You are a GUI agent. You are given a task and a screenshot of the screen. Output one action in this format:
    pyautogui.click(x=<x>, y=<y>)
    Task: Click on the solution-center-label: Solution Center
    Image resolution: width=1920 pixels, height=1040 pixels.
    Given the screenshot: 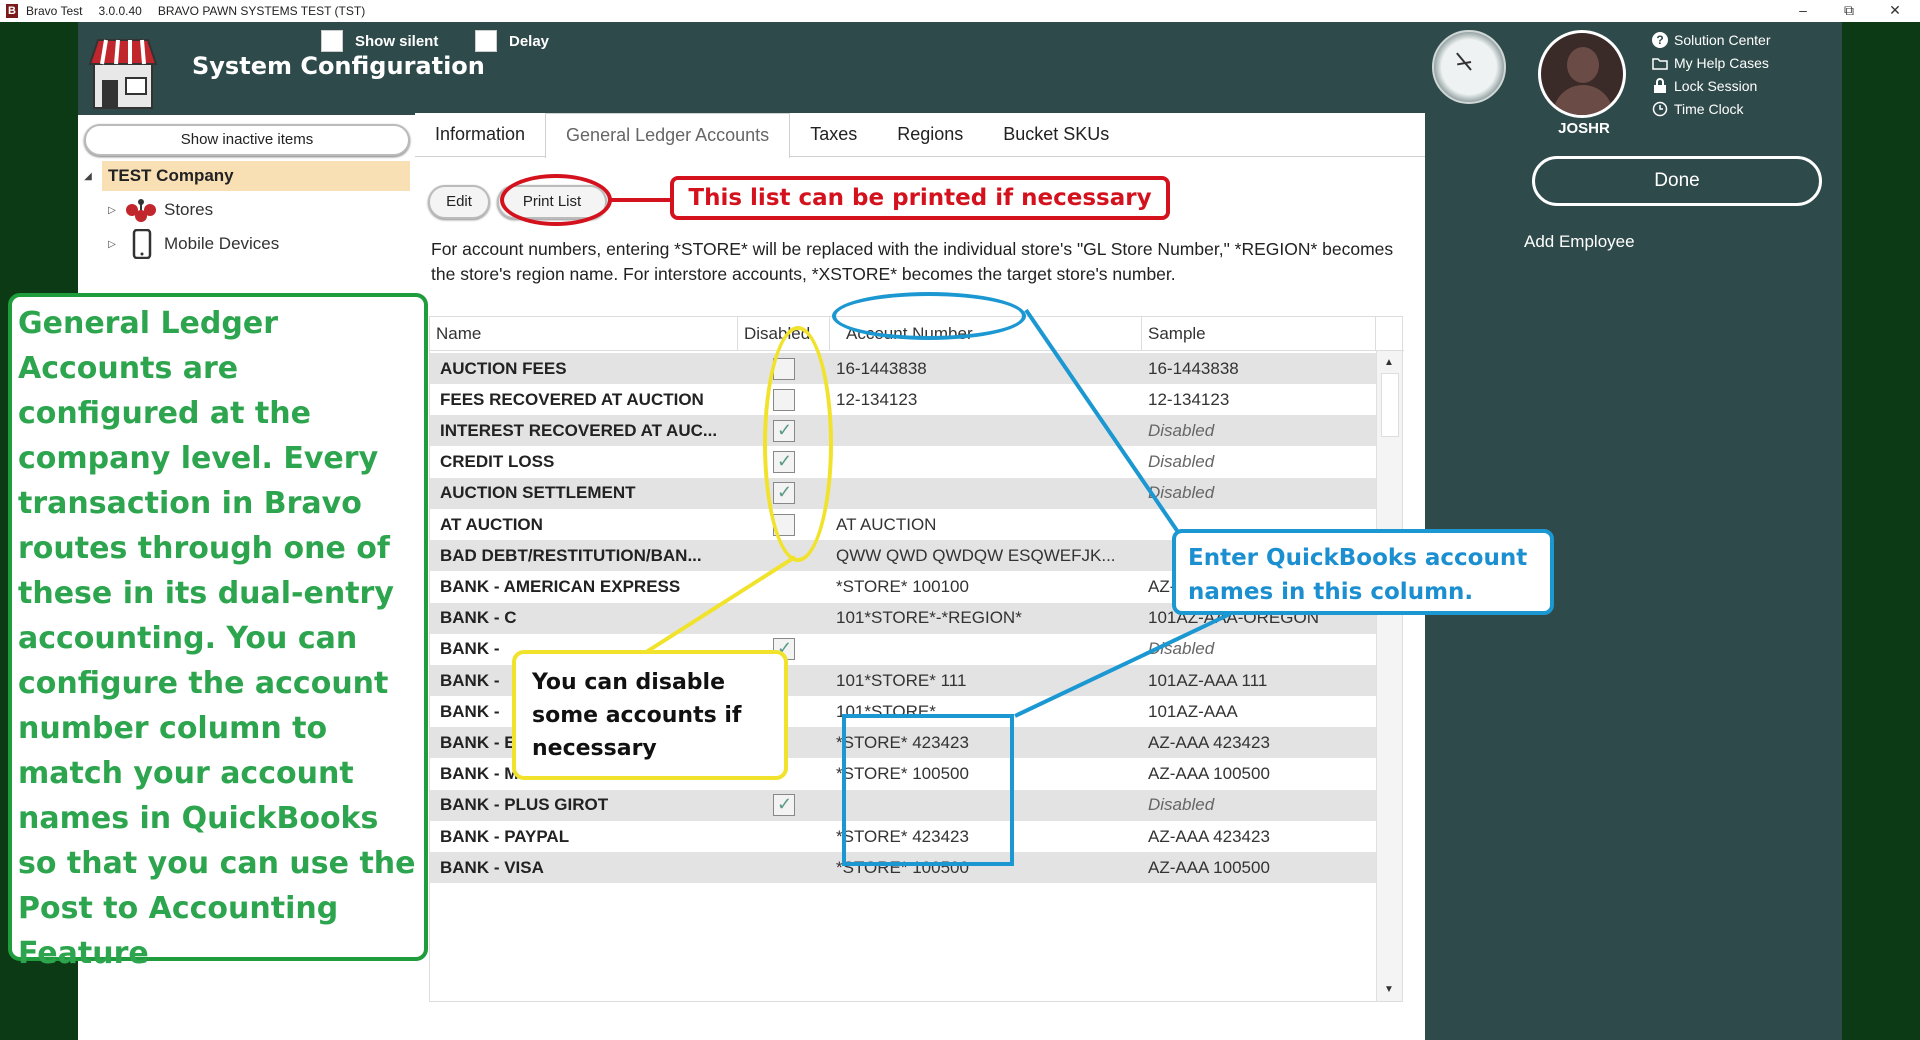 What is the action you would take?
    pyautogui.click(x=1722, y=39)
    